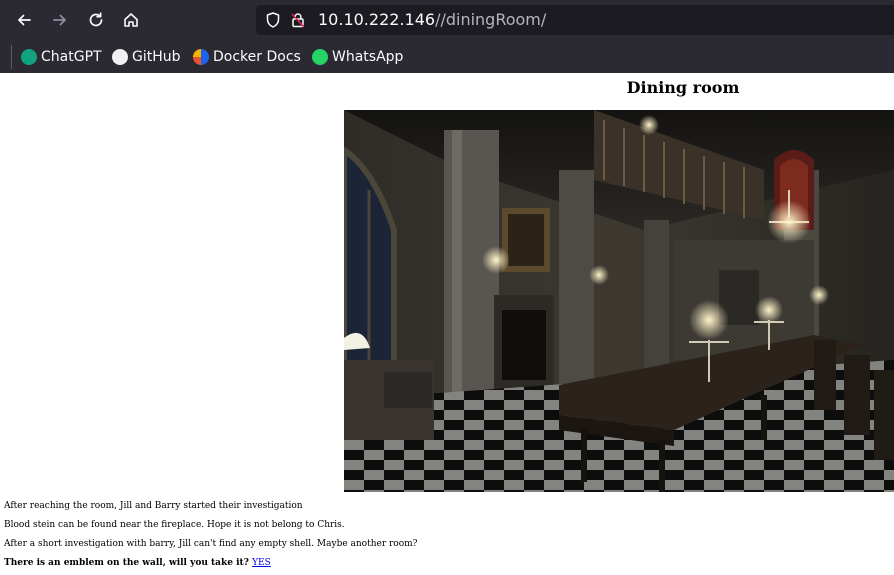 The height and width of the screenshot is (575, 894). I want to click on home-button, so click(131, 20).